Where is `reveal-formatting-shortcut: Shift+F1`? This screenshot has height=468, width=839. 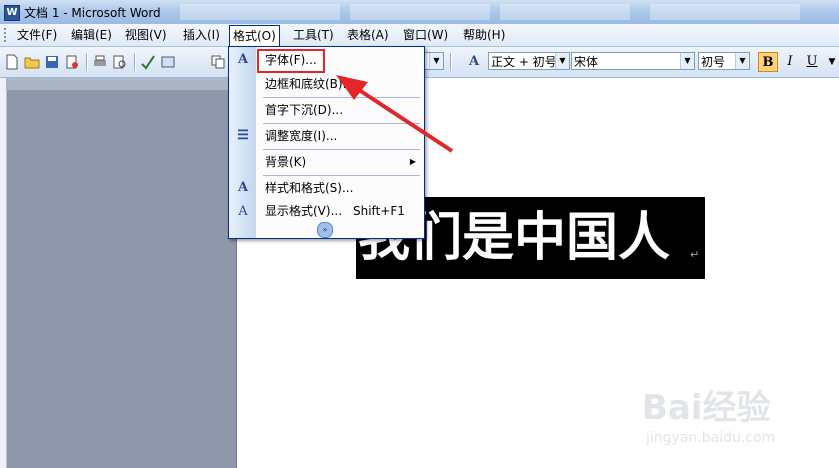
reveal-formatting-shortcut: Shift+F1 is located at coordinates (379, 211).